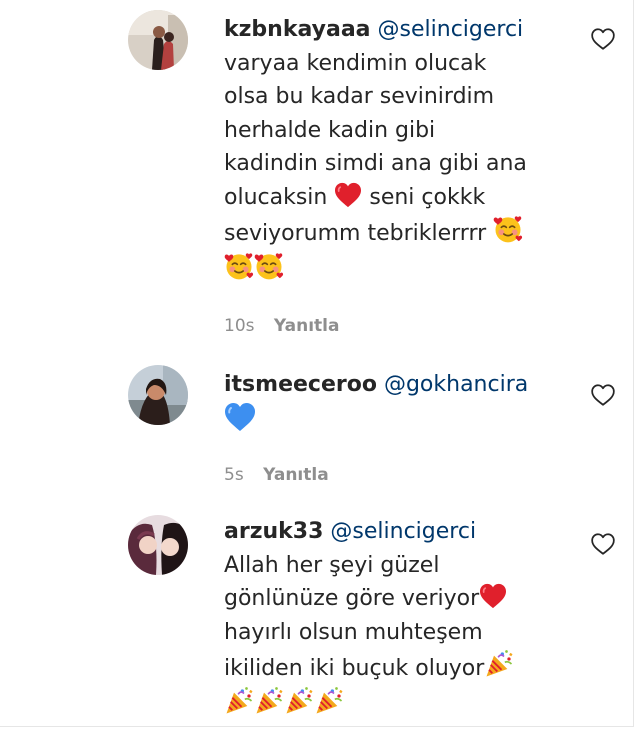 The width and height of the screenshot is (635, 730). What do you see at coordinates (354, 668) in the screenshot?
I see `comment-line: ikiliden iki buçuk oluyor` at bounding box center [354, 668].